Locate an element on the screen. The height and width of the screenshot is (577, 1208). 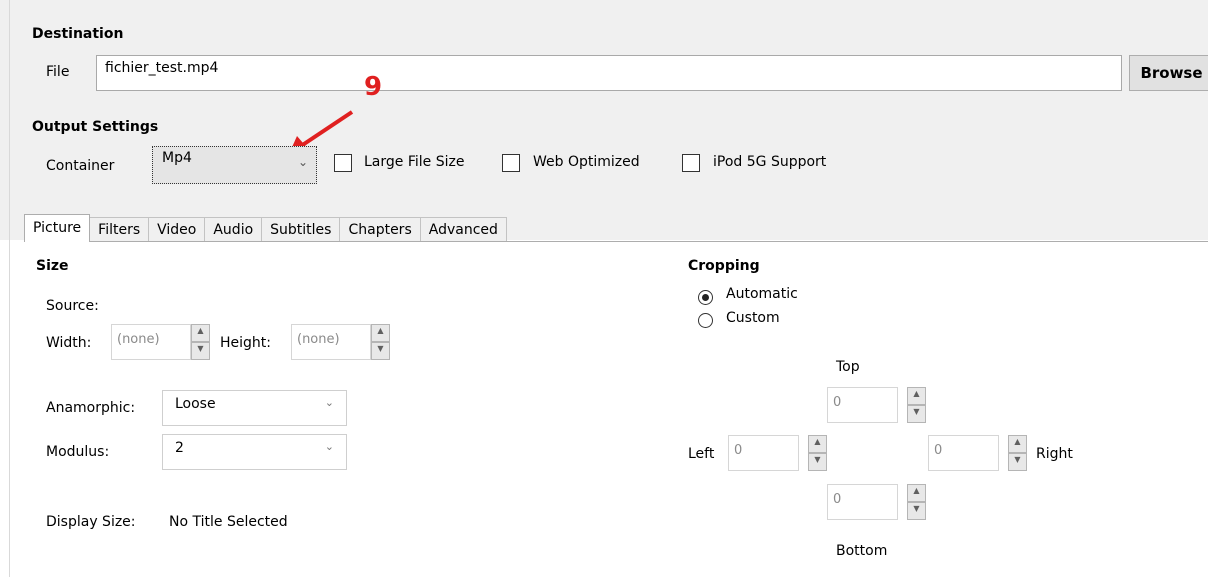
tab-audio: Audio is located at coordinates (233, 229).